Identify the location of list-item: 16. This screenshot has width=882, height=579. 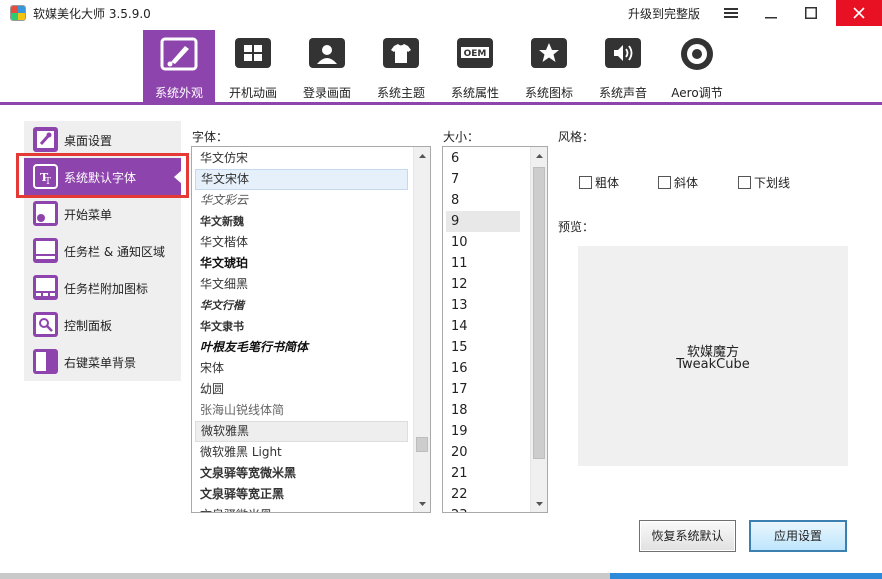
(483, 368).